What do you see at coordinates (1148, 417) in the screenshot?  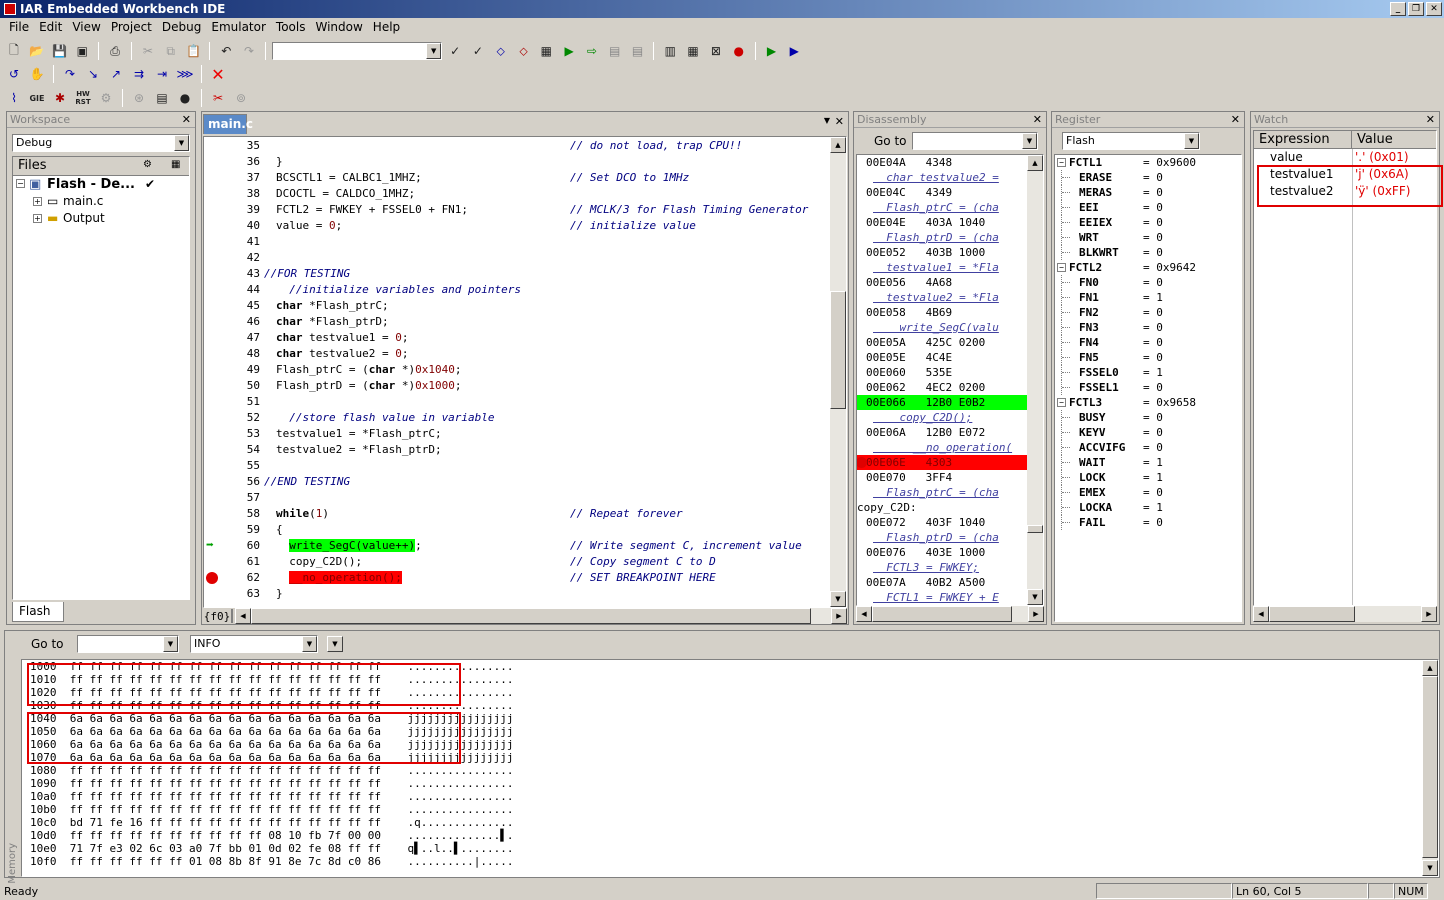 I see `register-row: BUSY = 0` at bounding box center [1148, 417].